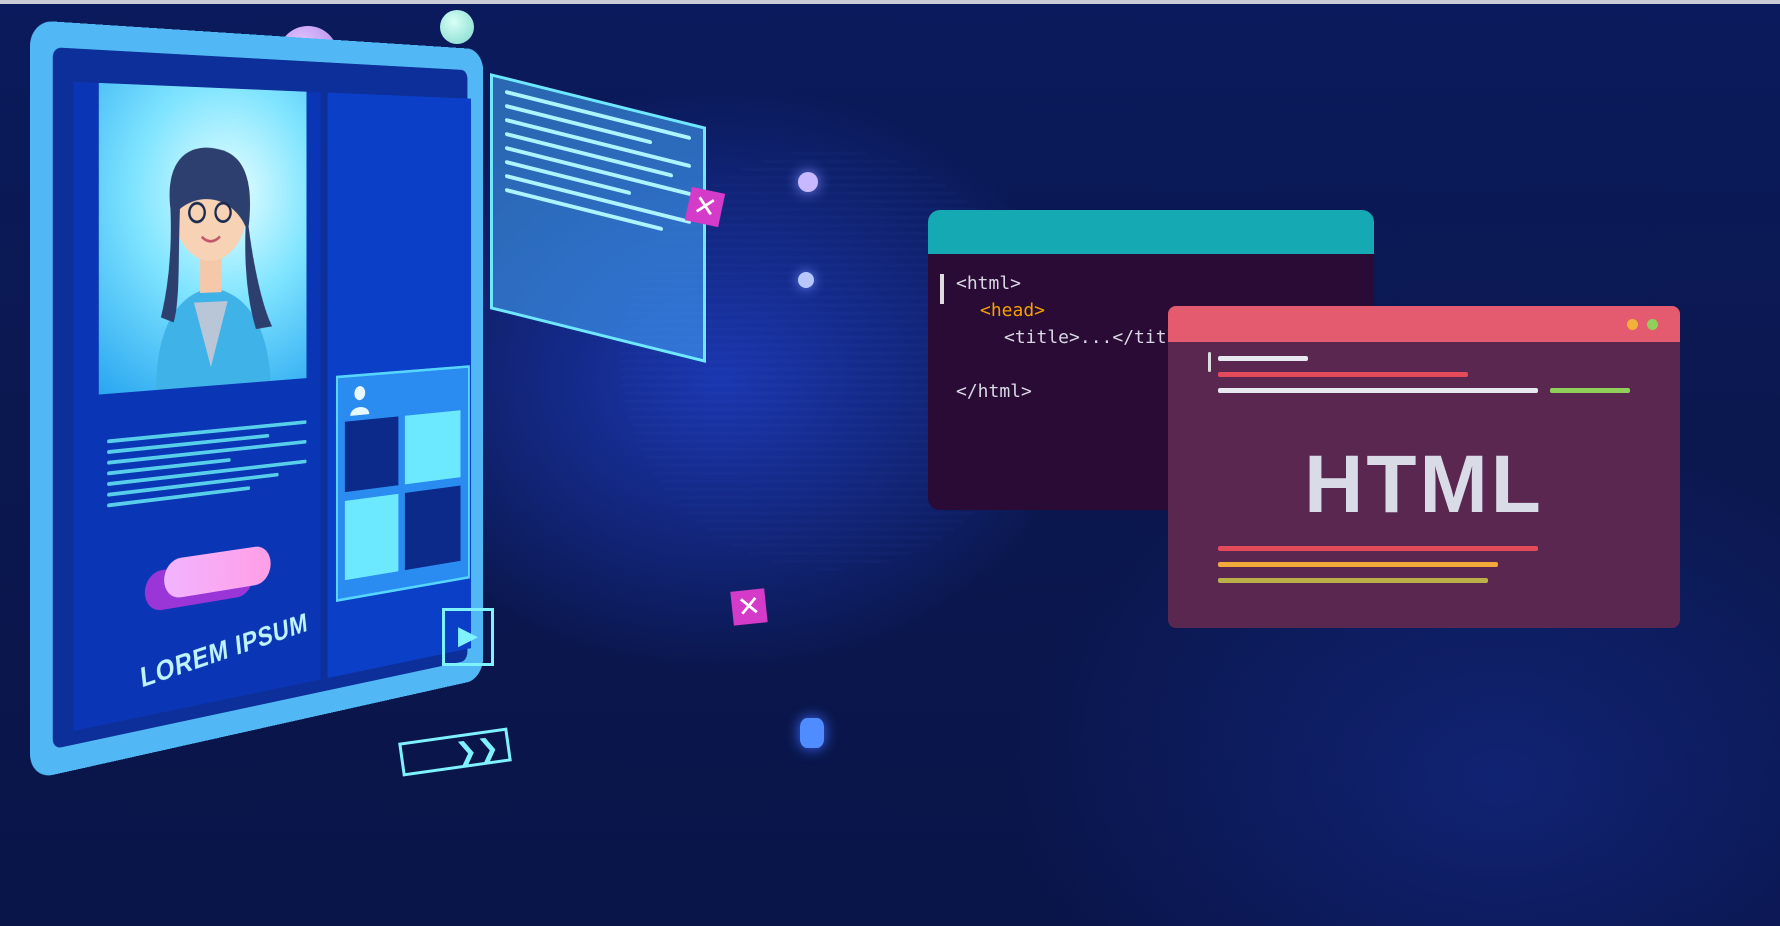  Describe the element at coordinates (989, 283) in the screenshot. I see `code-line: <html>` at that location.